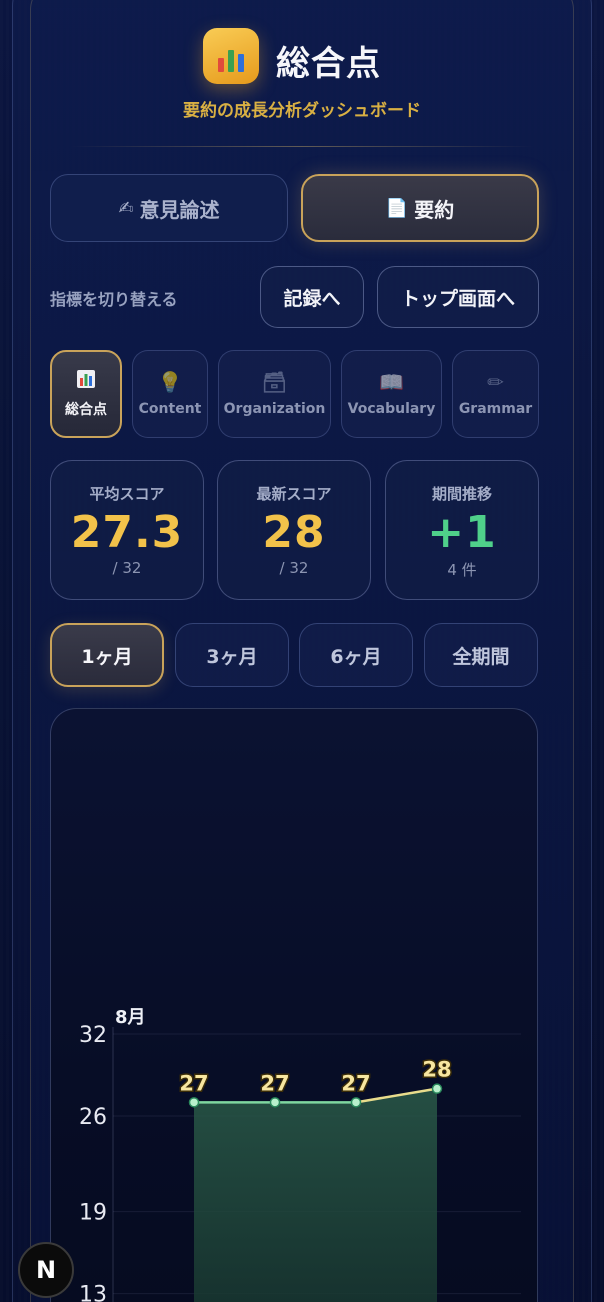  Describe the element at coordinates (315, 1195) in the screenshot. I see `area-fill` at that location.